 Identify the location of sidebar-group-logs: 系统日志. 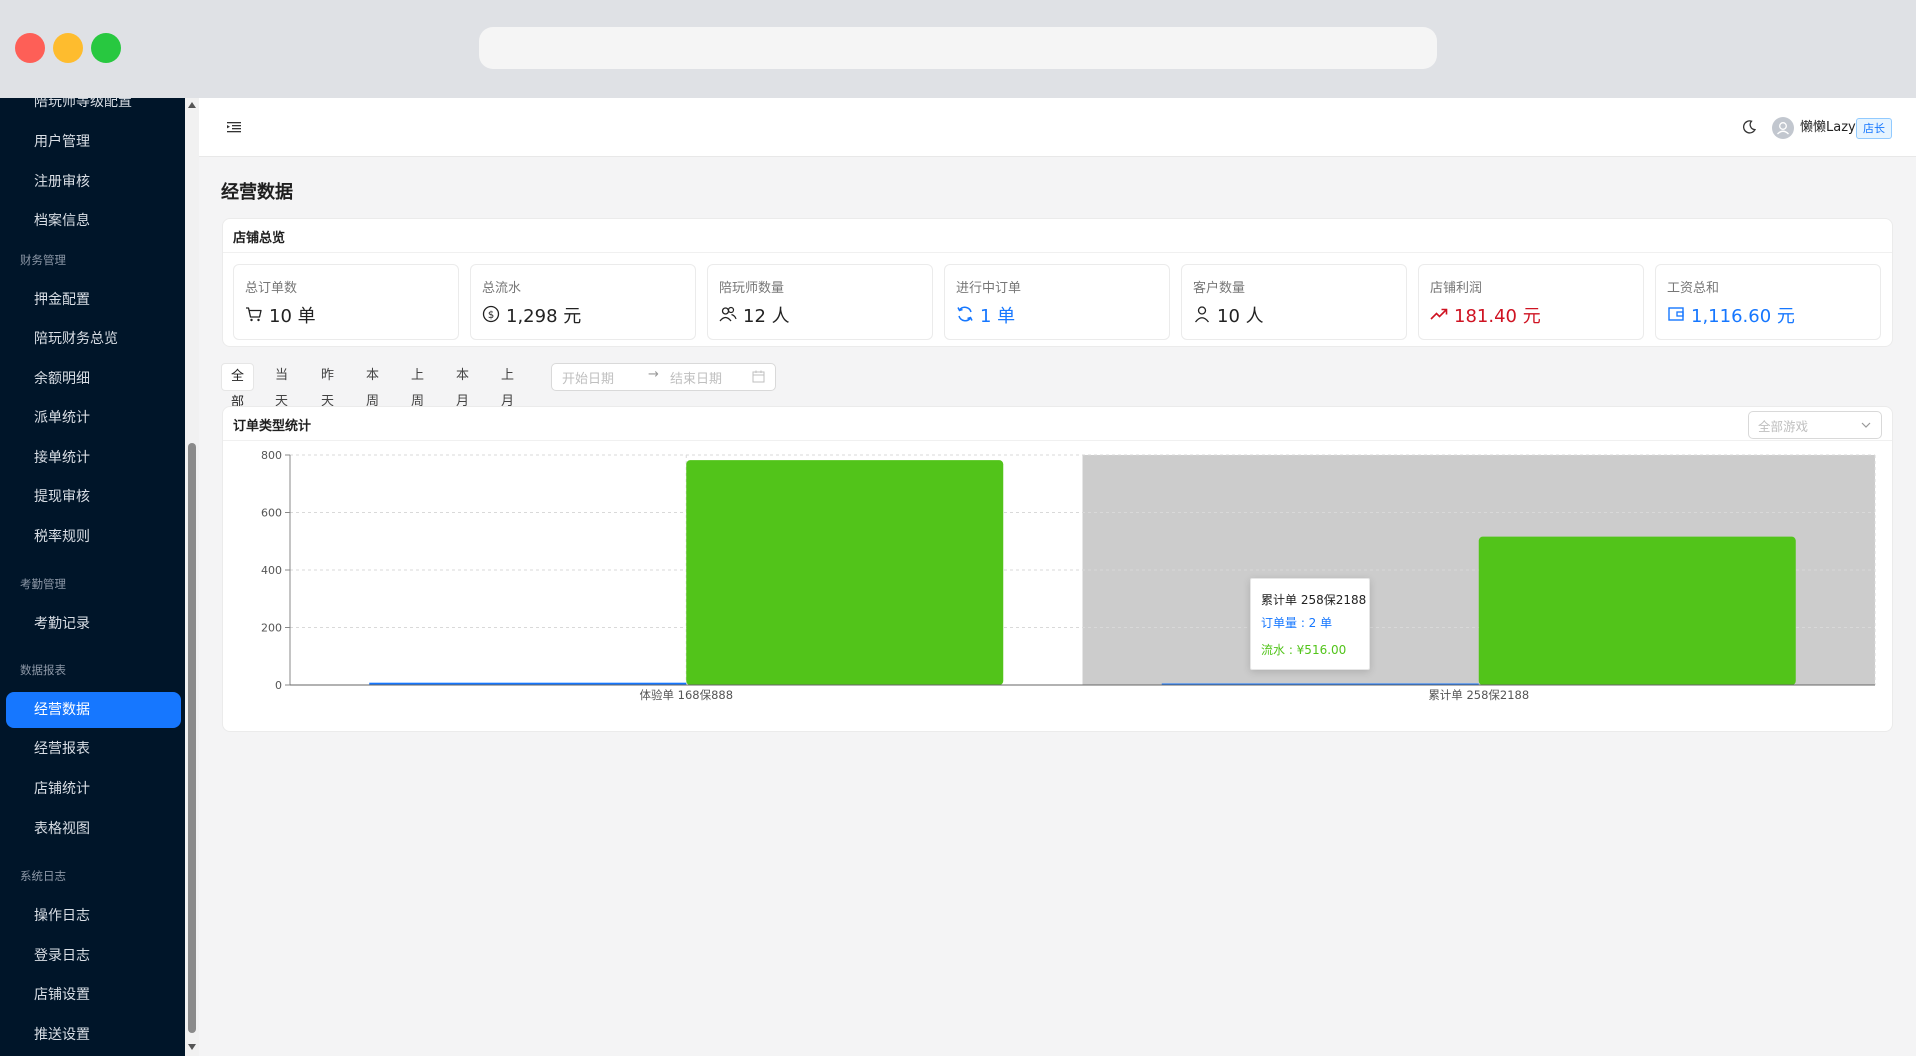
(43, 876).